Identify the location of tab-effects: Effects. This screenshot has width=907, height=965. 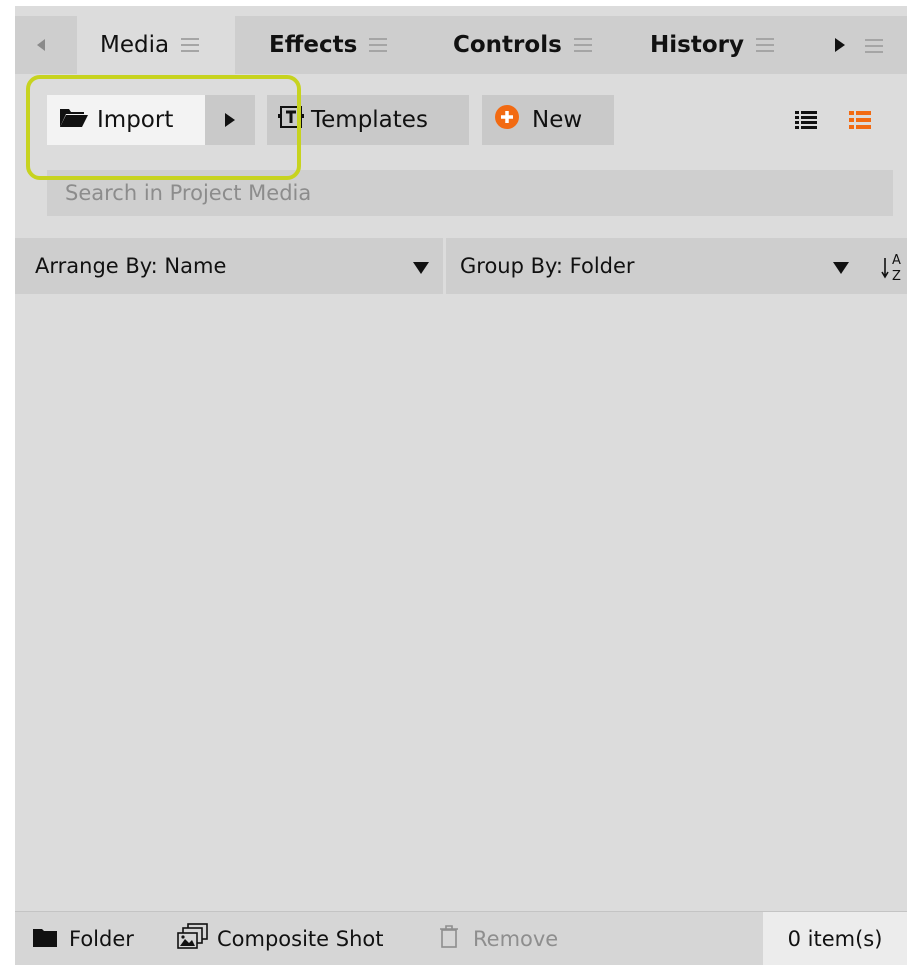
(332, 45).